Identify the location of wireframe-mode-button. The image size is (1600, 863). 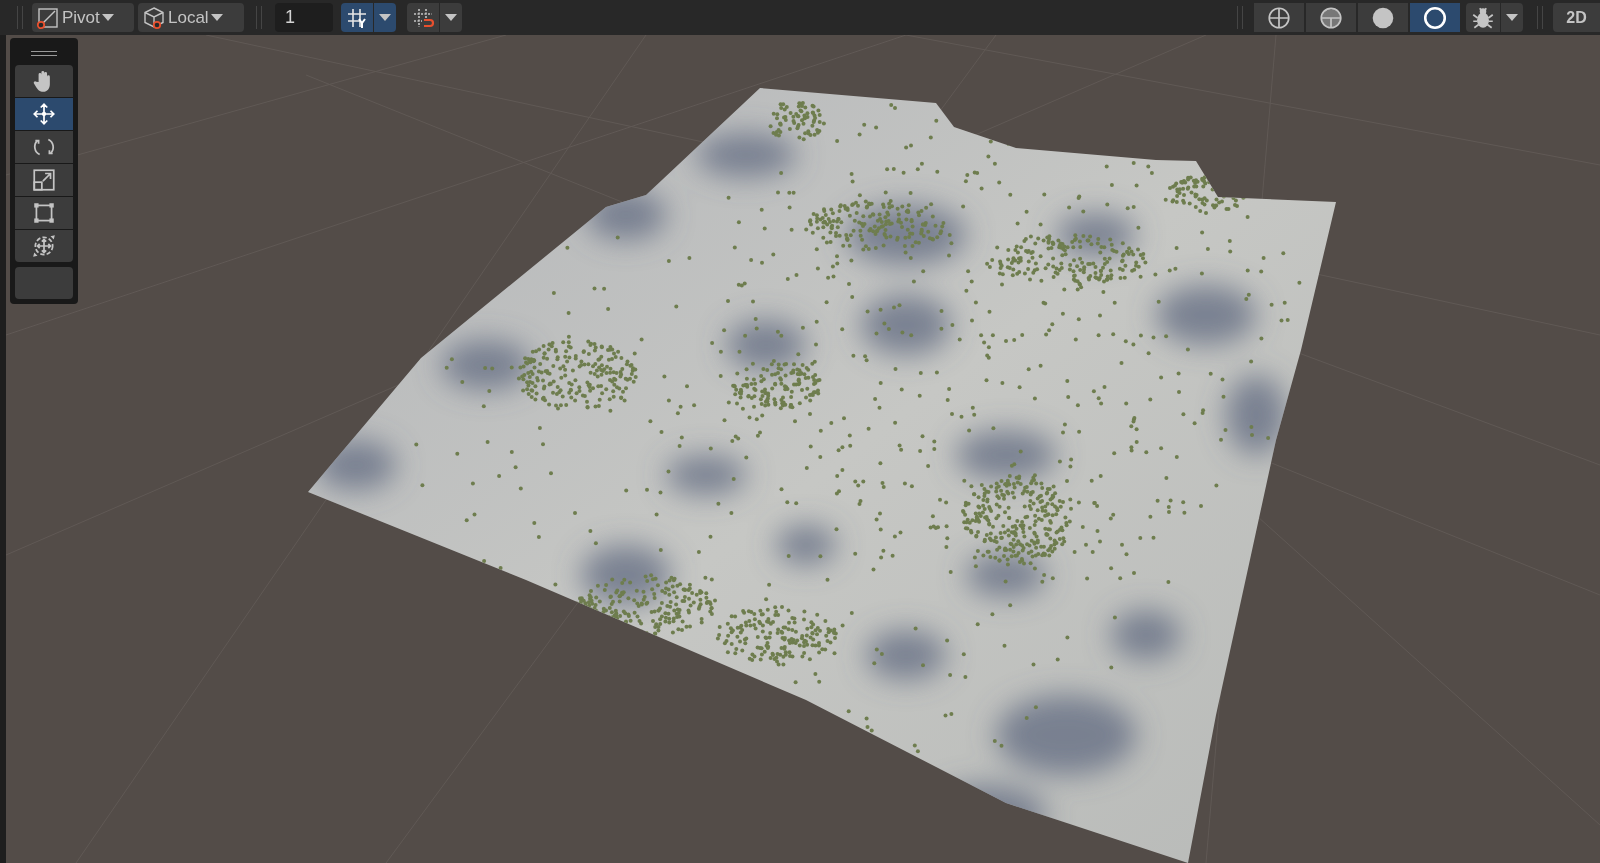
(1279, 17).